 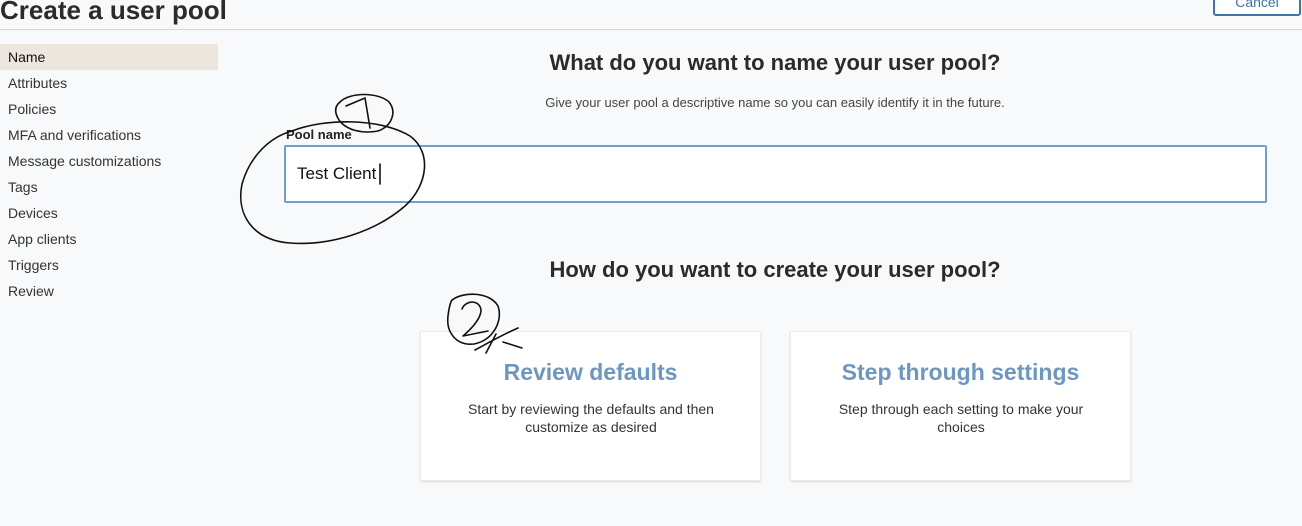 I want to click on review-defaults-title: Review defaults, so click(x=590, y=372).